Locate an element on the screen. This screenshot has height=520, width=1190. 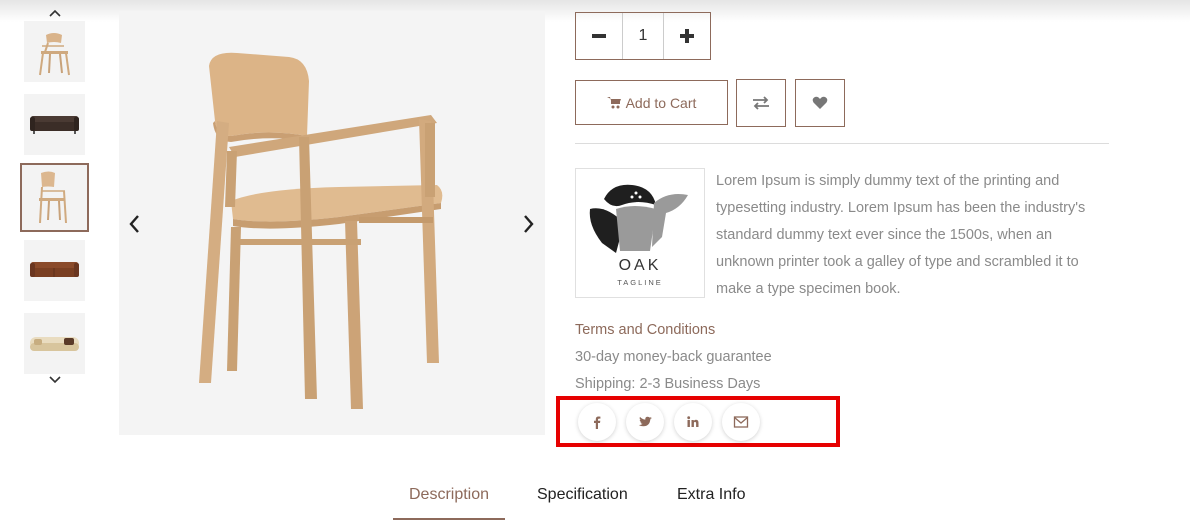
chevron-down-icon is located at coordinates (55, 380).